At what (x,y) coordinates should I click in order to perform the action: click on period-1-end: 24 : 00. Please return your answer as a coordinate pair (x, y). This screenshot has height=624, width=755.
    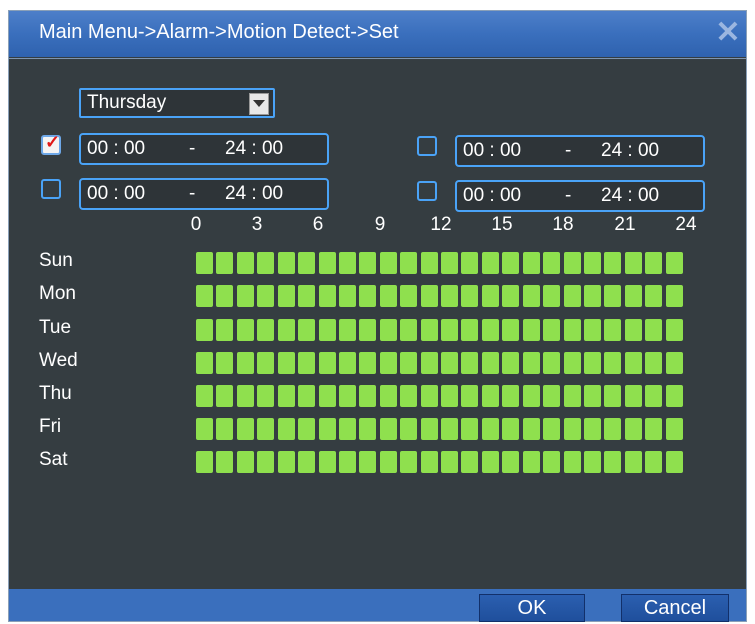
    Looking at the image, I should click on (254, 149).